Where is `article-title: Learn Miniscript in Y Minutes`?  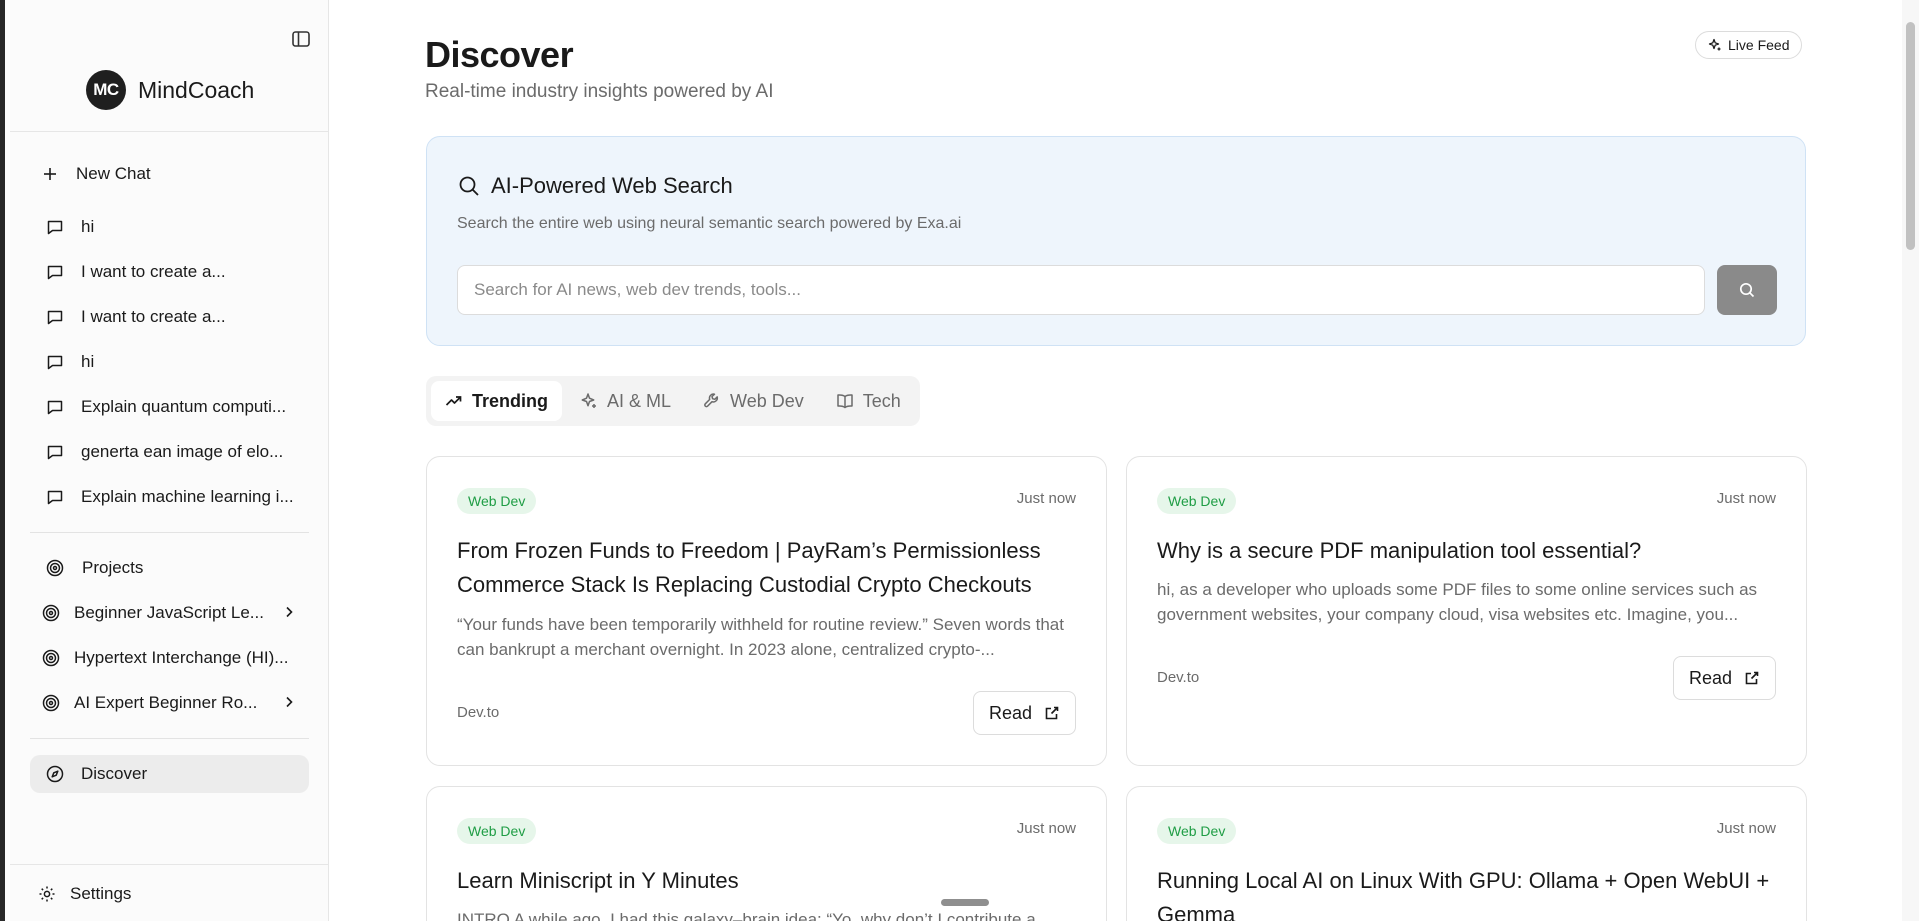 article-title: Learn Miniscript in Y Minutes is located at coordinates (767, 881).